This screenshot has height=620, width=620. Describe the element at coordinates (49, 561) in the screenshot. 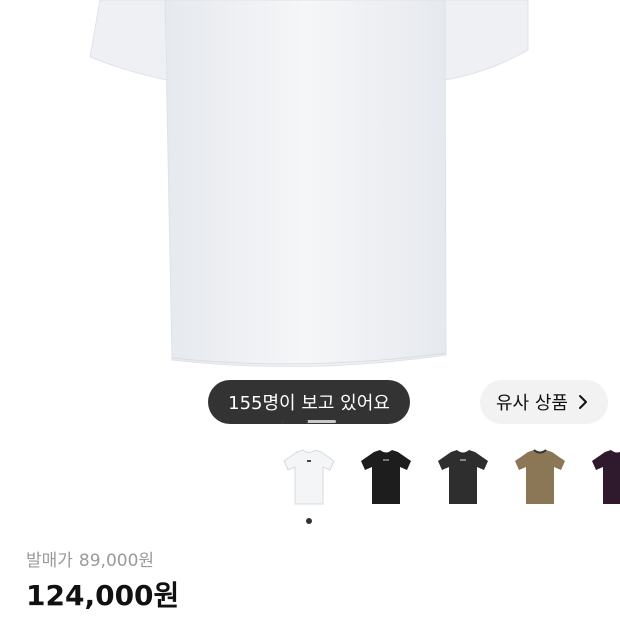

I see `original-price-label: 발매가` at that location.